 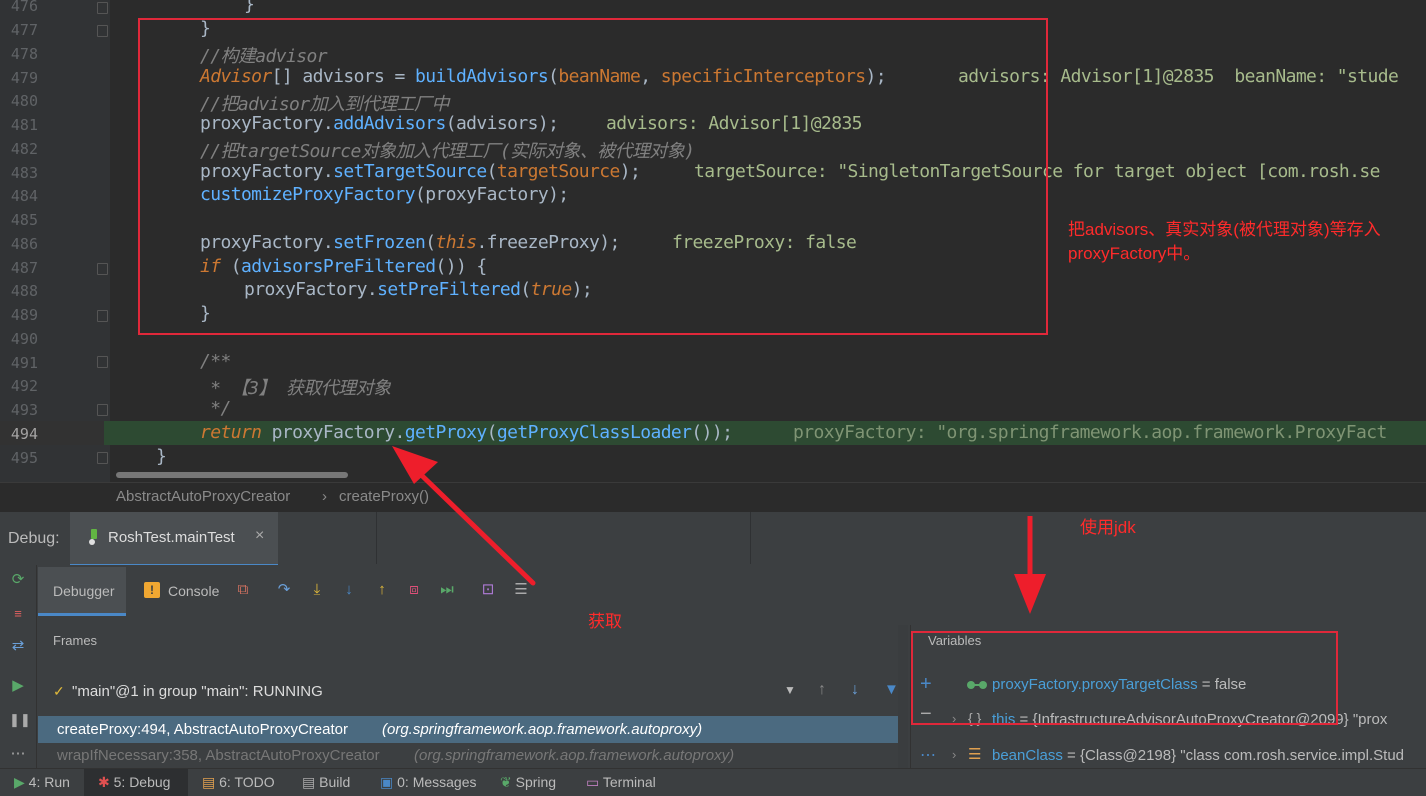 I want to click on tool-build-label: Build, so click(x=335, y=782).